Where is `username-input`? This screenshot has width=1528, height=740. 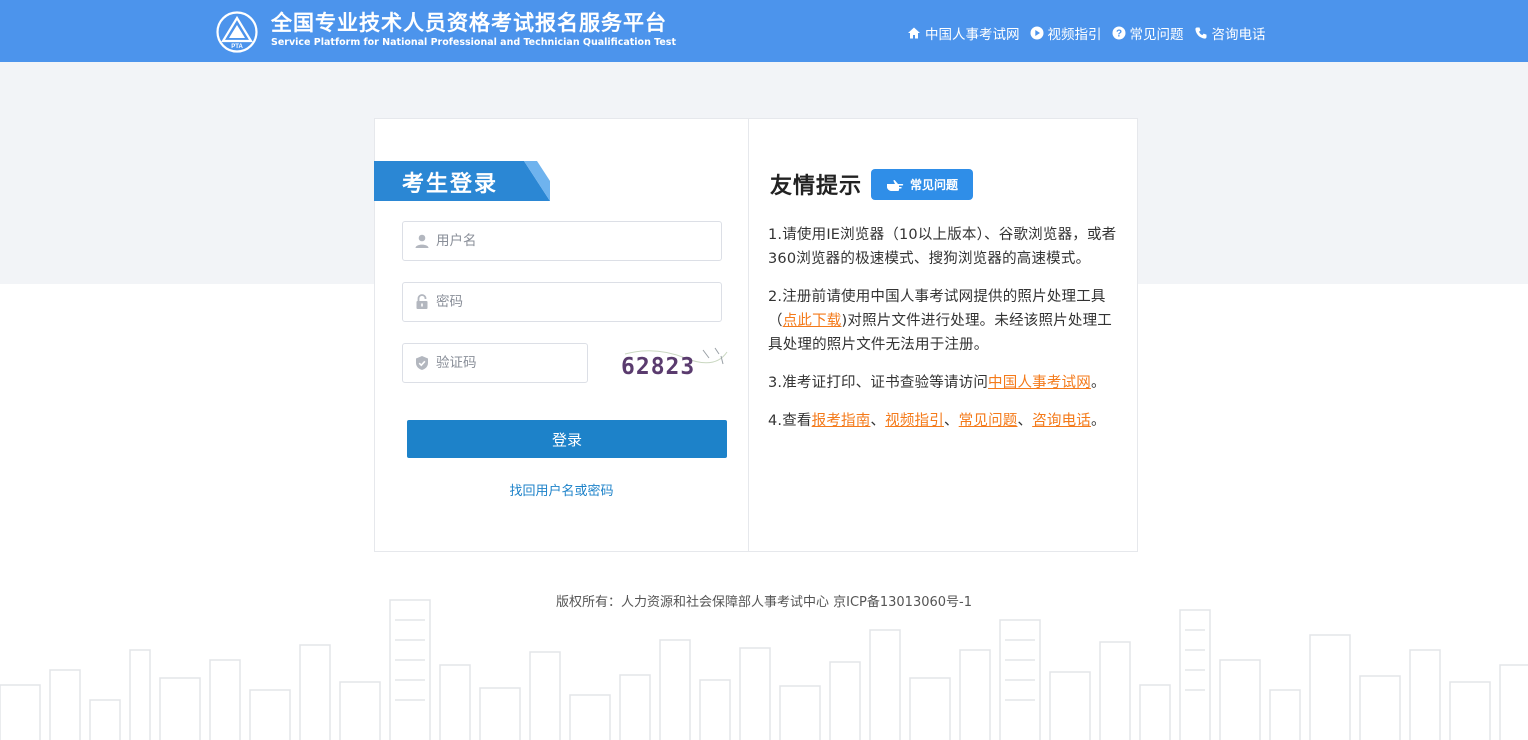
username-input is located at coordinates (556, 241).